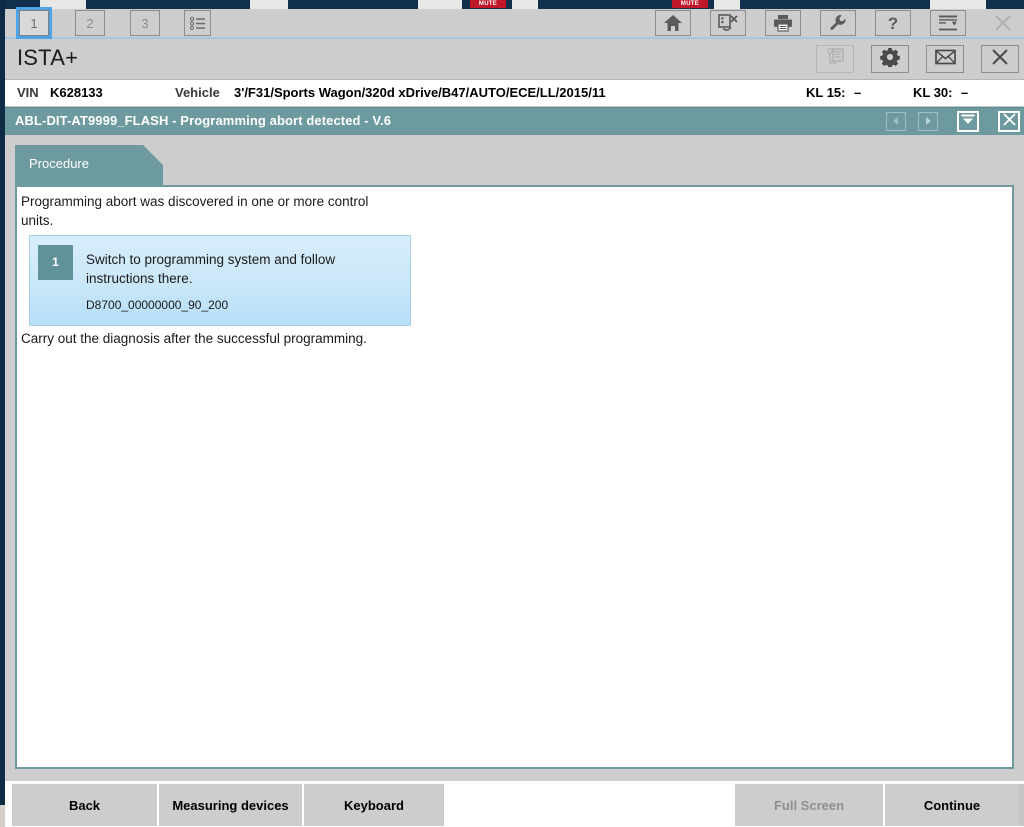 This screenshot has height=827, width=1024. I want to click on list-icon, so click(197, 23).